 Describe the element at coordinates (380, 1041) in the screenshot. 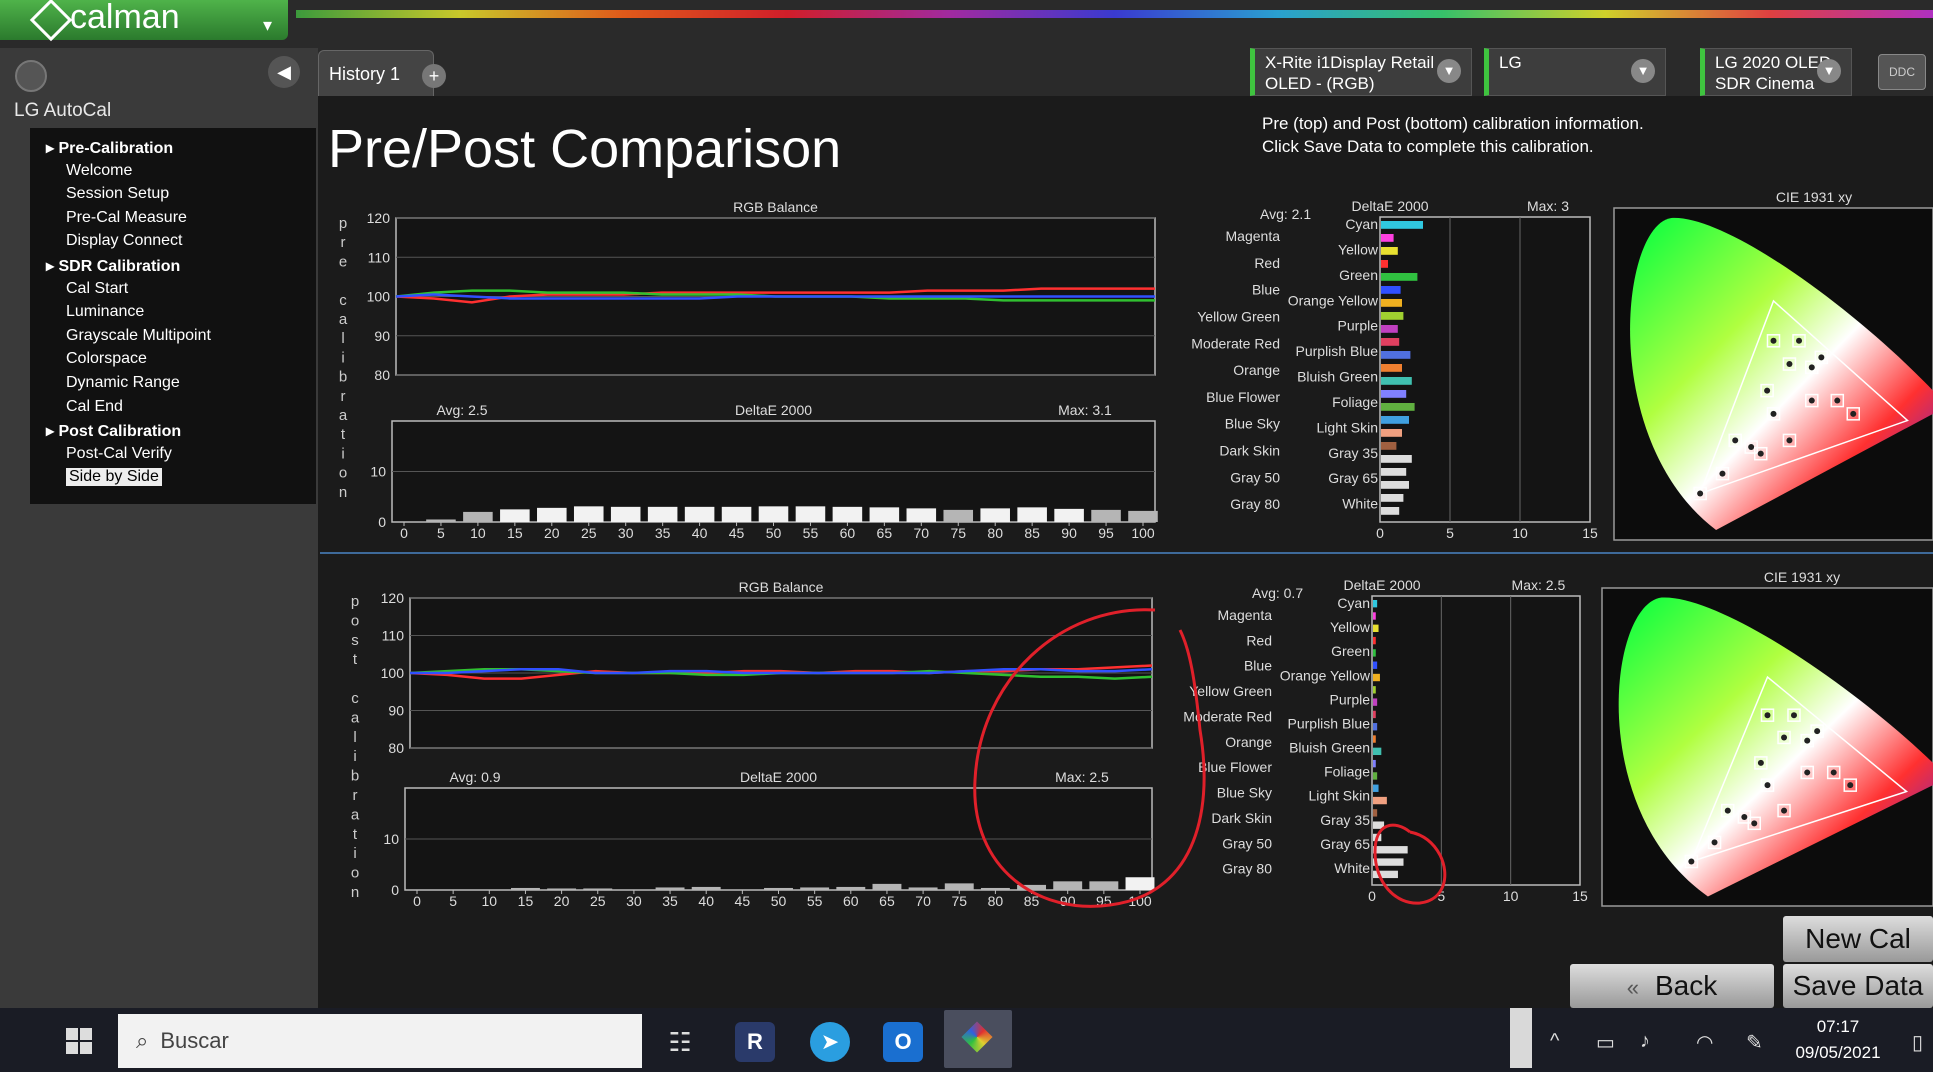

I see `taskbar-search-input: ⌕ Buscar` at that location.